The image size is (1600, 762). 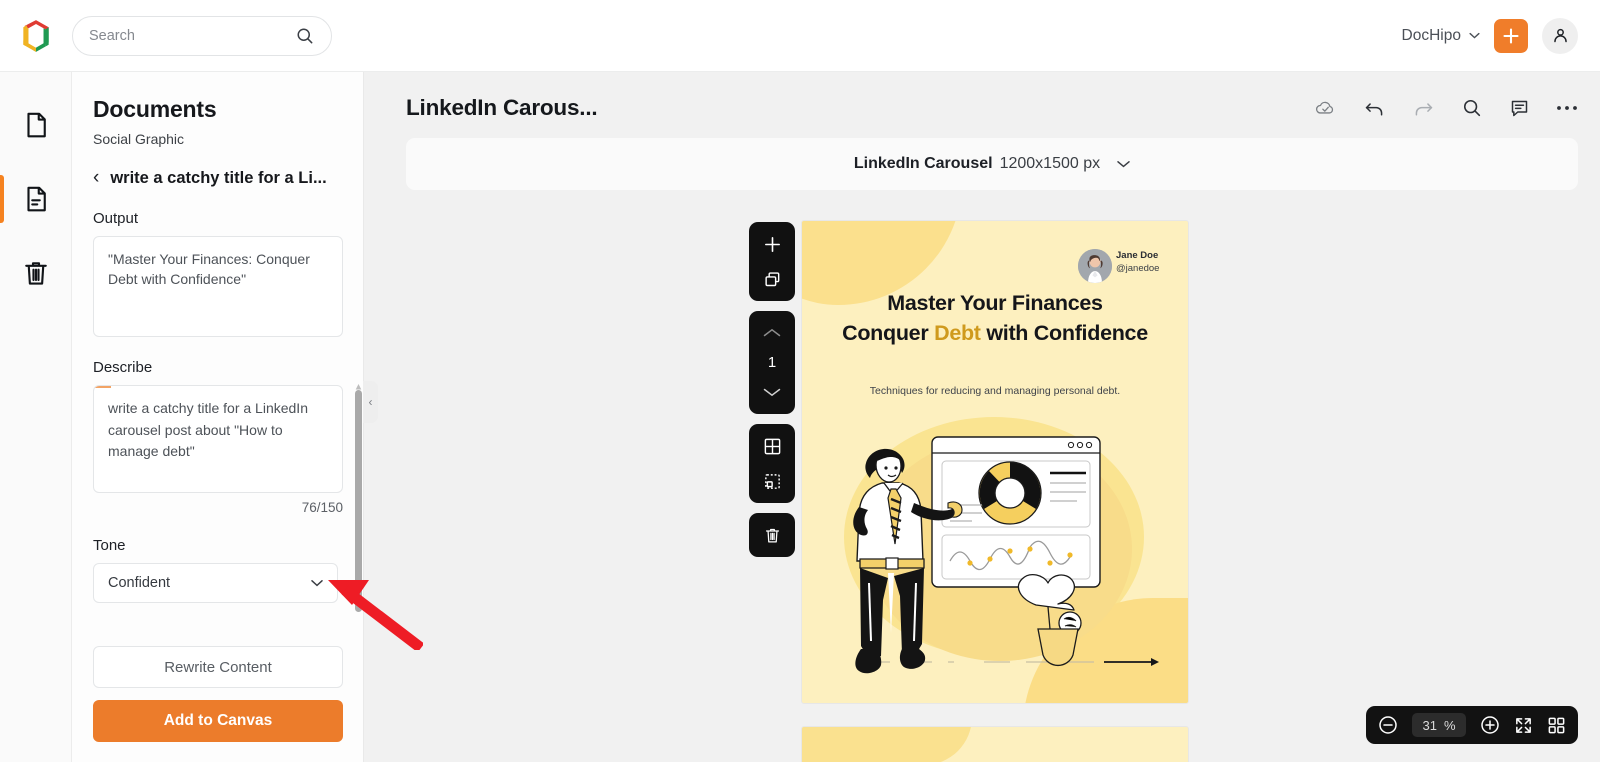 I want to click on tone-label: Tone, so click(x=109, y=545).